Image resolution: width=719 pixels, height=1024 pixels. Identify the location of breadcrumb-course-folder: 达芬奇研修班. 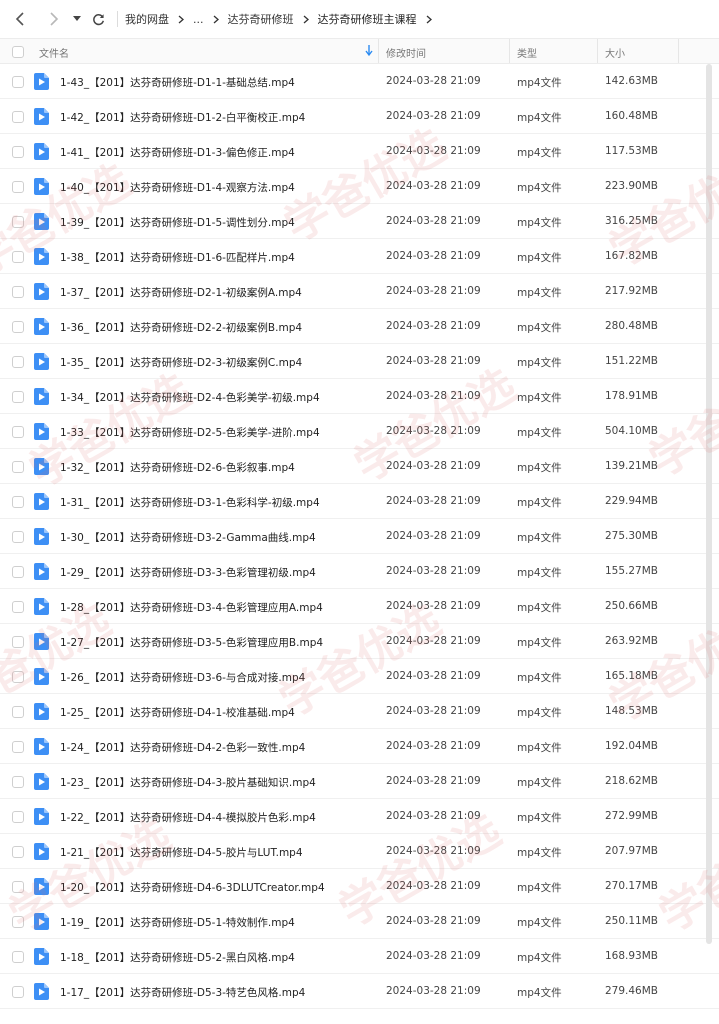
(261, 19).